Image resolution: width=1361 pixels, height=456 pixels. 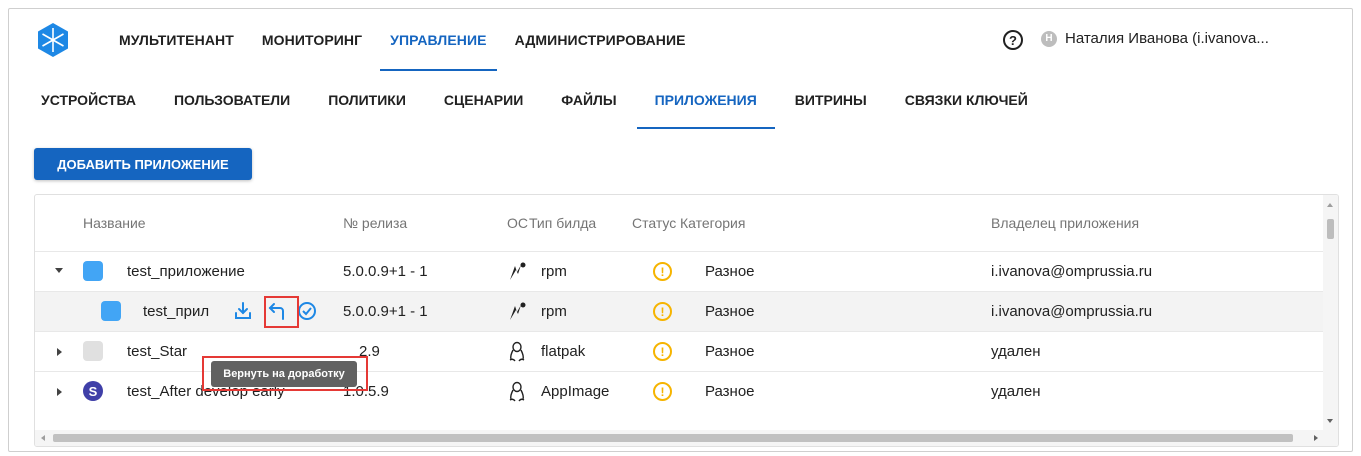 I want to click on app-name: test_прил, so click(x=176, y=311).